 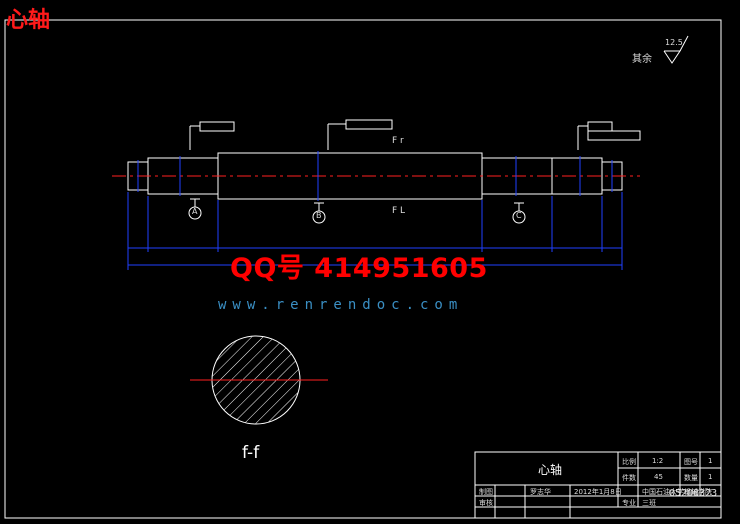 I want to click on datum-label-b: B, so click(x=319, y=215).